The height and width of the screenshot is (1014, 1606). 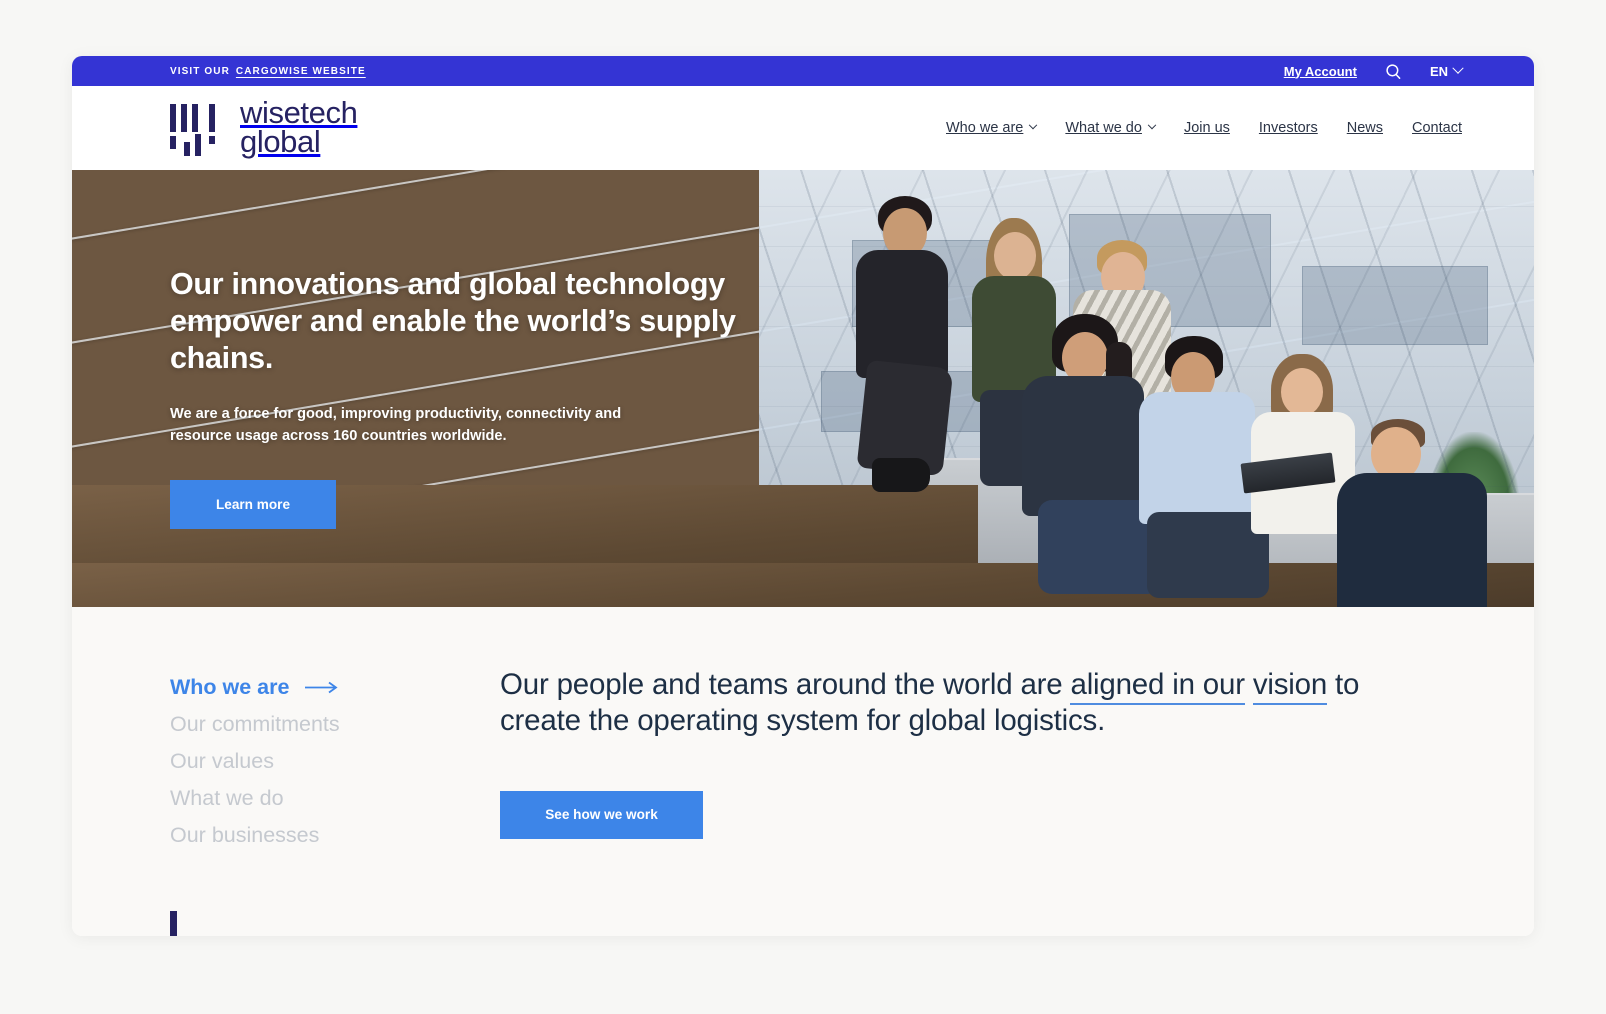 What do you see at coordinates (1374, 71) in the screenshot?
I see `utility-actions: My Account EN` at bounding box center [1374, 71].